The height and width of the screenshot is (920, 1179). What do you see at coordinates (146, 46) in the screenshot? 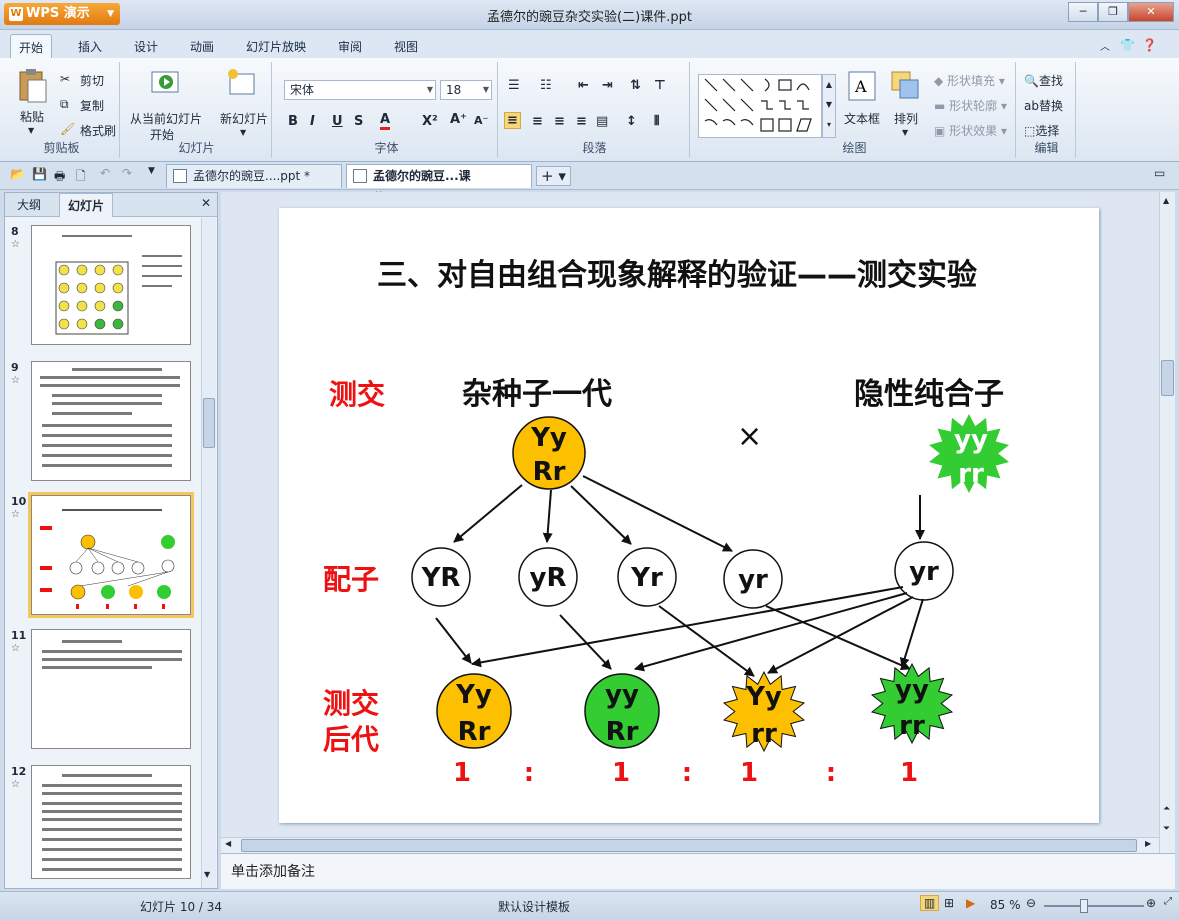
I see `tab-design: 设计` at bounding box center [146, 46].